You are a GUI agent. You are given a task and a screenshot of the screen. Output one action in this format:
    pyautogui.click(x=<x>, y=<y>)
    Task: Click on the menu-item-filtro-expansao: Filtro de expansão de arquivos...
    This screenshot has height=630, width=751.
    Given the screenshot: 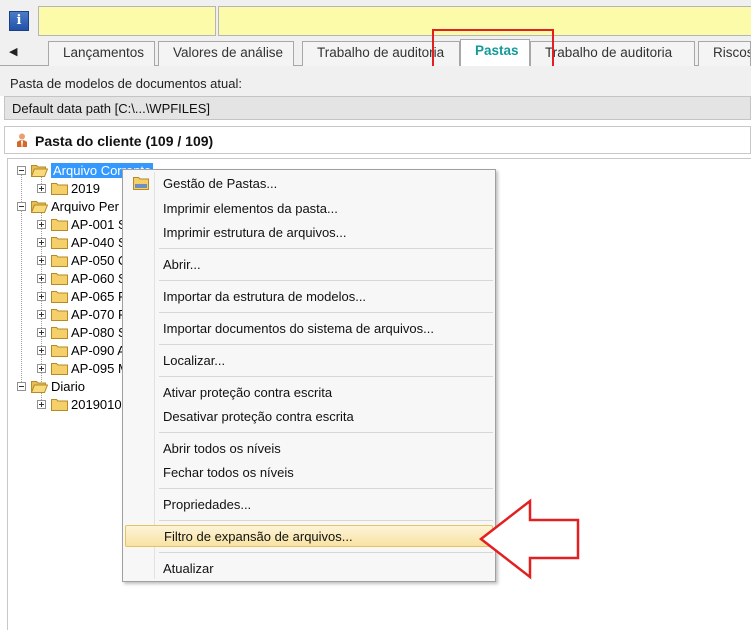 What is the action you would take?
    pyautogui.click(x=309, y=536)
    